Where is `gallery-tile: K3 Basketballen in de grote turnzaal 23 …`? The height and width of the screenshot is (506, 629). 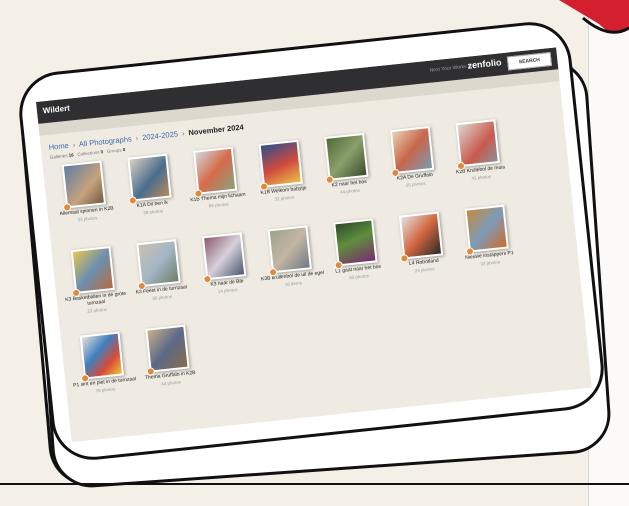 gallery-tile: K3 Basketballen in de grote turnzaal 23 … is located at coordinates (94, 280).